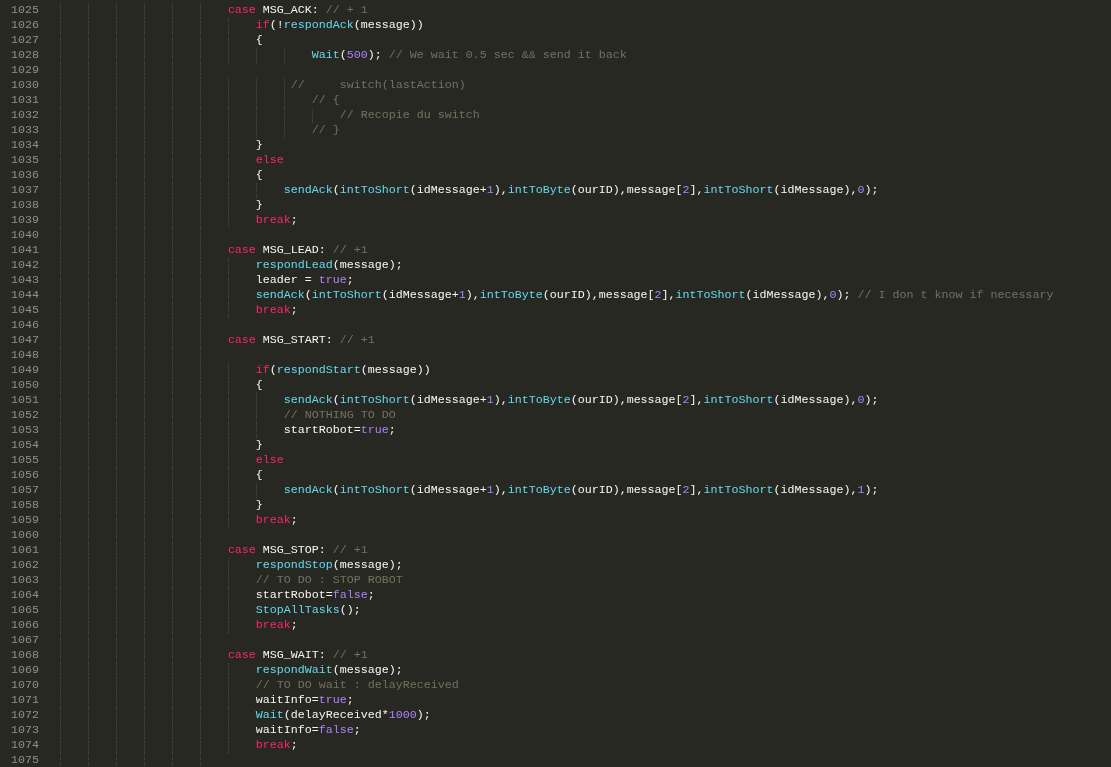 The height and width of the screenshot is (767, 1111). I want to click on code-line: // switch(lastAction), so click(378, 85).